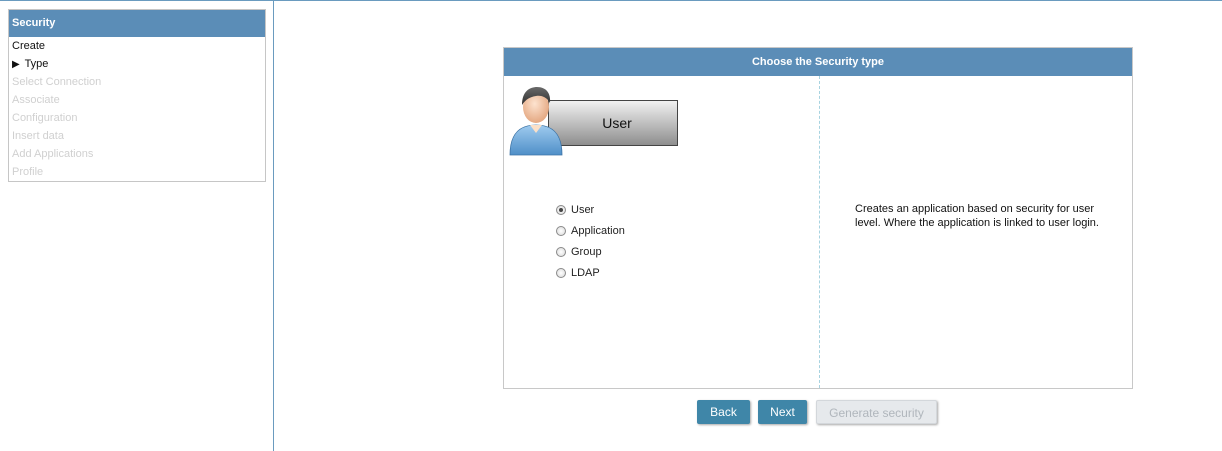 The image size is (1222, 451). Describe the element at coordinates (36, 64) in the screenshot. I see `step-label: Type` at that location.